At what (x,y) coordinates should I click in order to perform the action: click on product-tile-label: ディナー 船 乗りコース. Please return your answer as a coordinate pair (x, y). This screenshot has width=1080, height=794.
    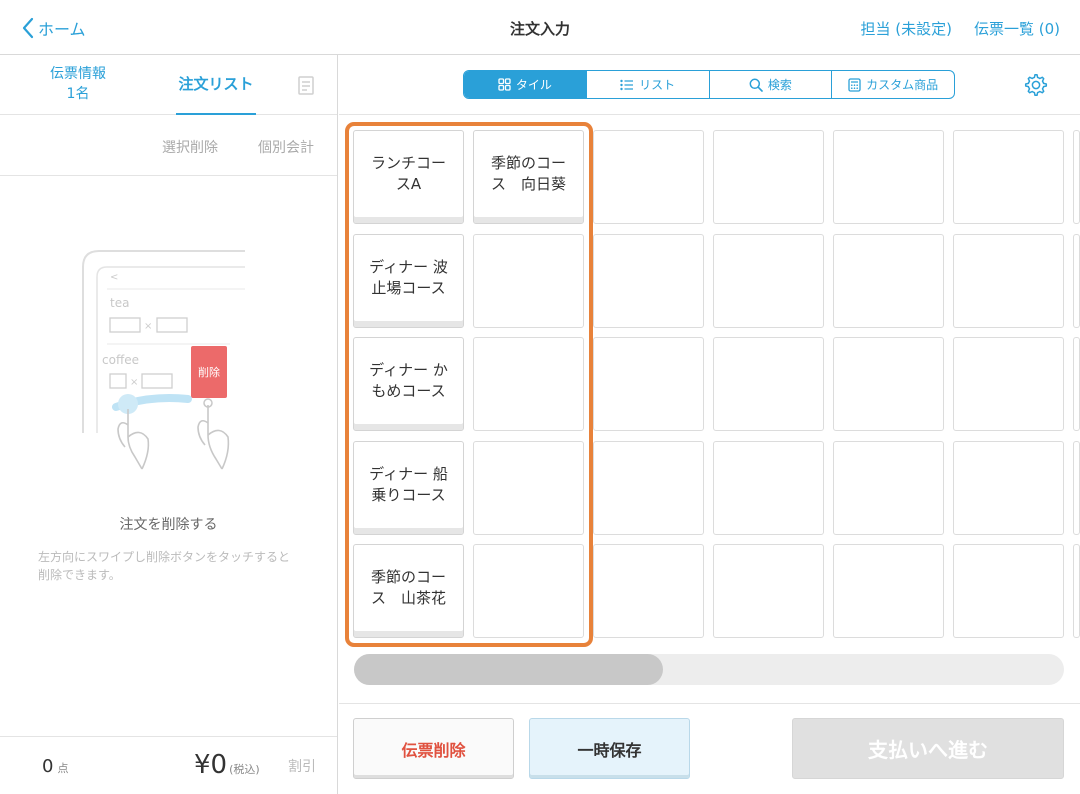
    Looking at the image, I should click on (408, 484).